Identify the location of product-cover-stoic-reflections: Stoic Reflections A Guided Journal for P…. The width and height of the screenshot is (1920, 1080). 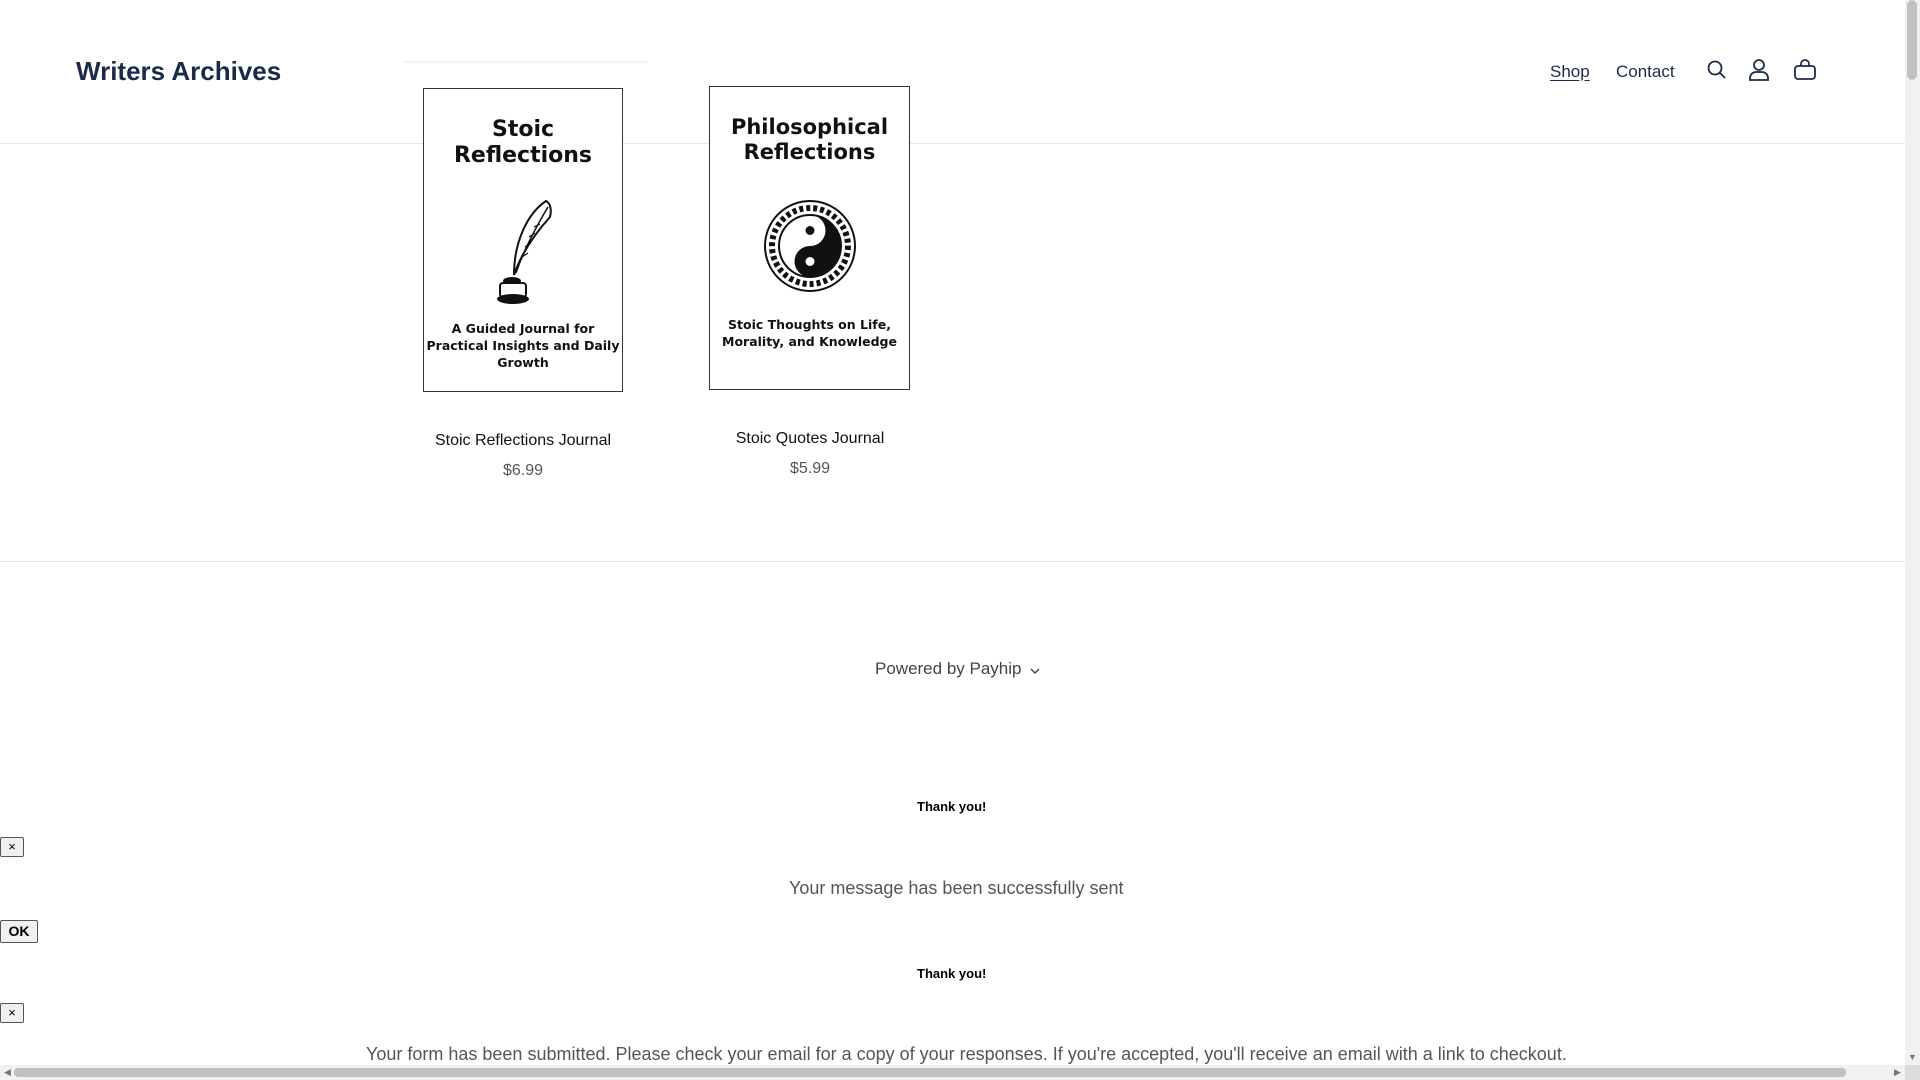
(523, 240).